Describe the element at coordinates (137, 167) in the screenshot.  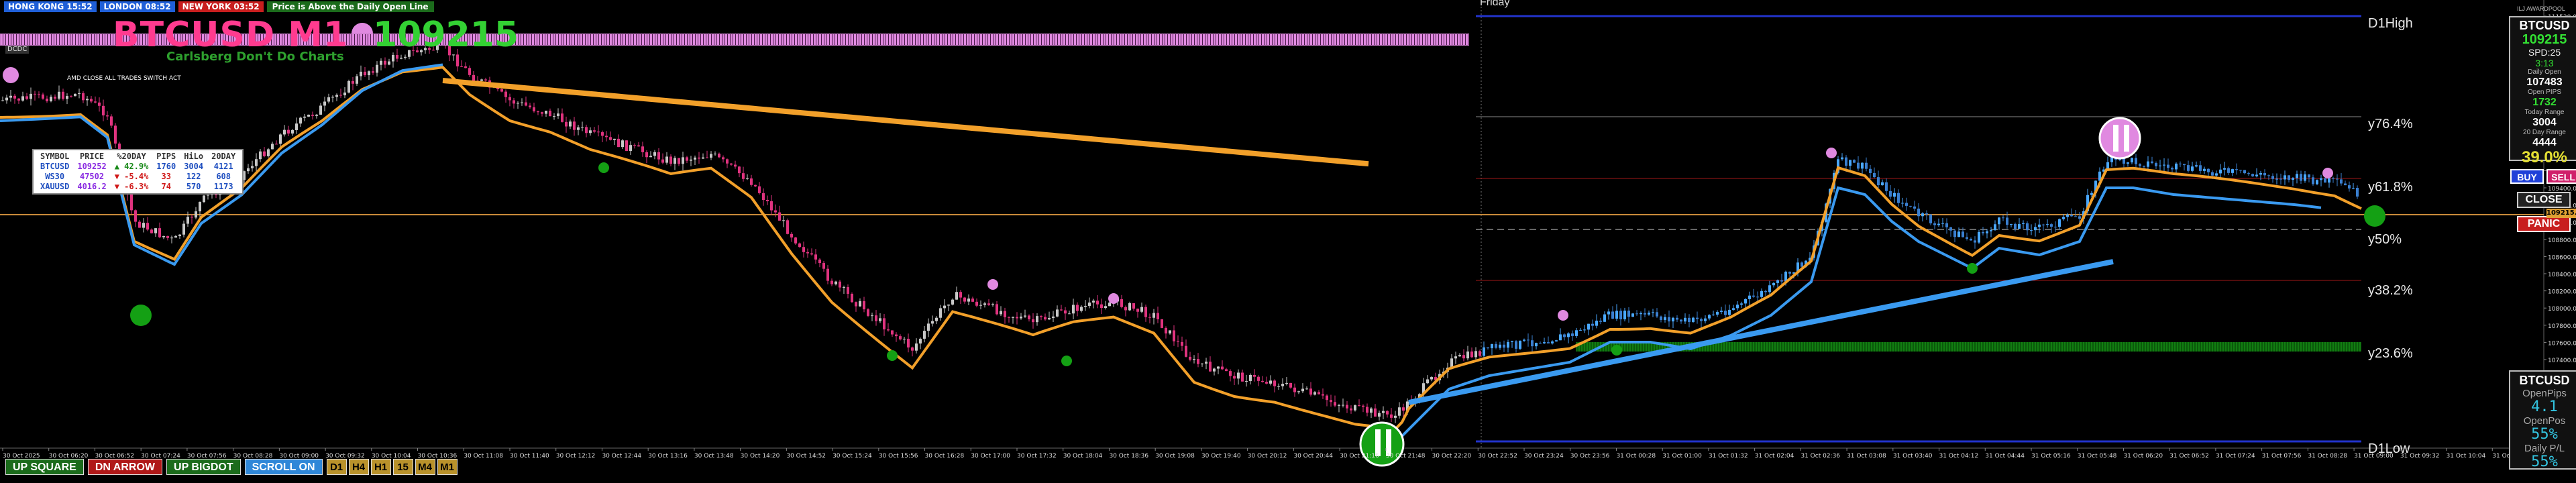
I see `table-row: BTCUSD 109252 ▲ 42.9% 1760 3004 4121` at that location.